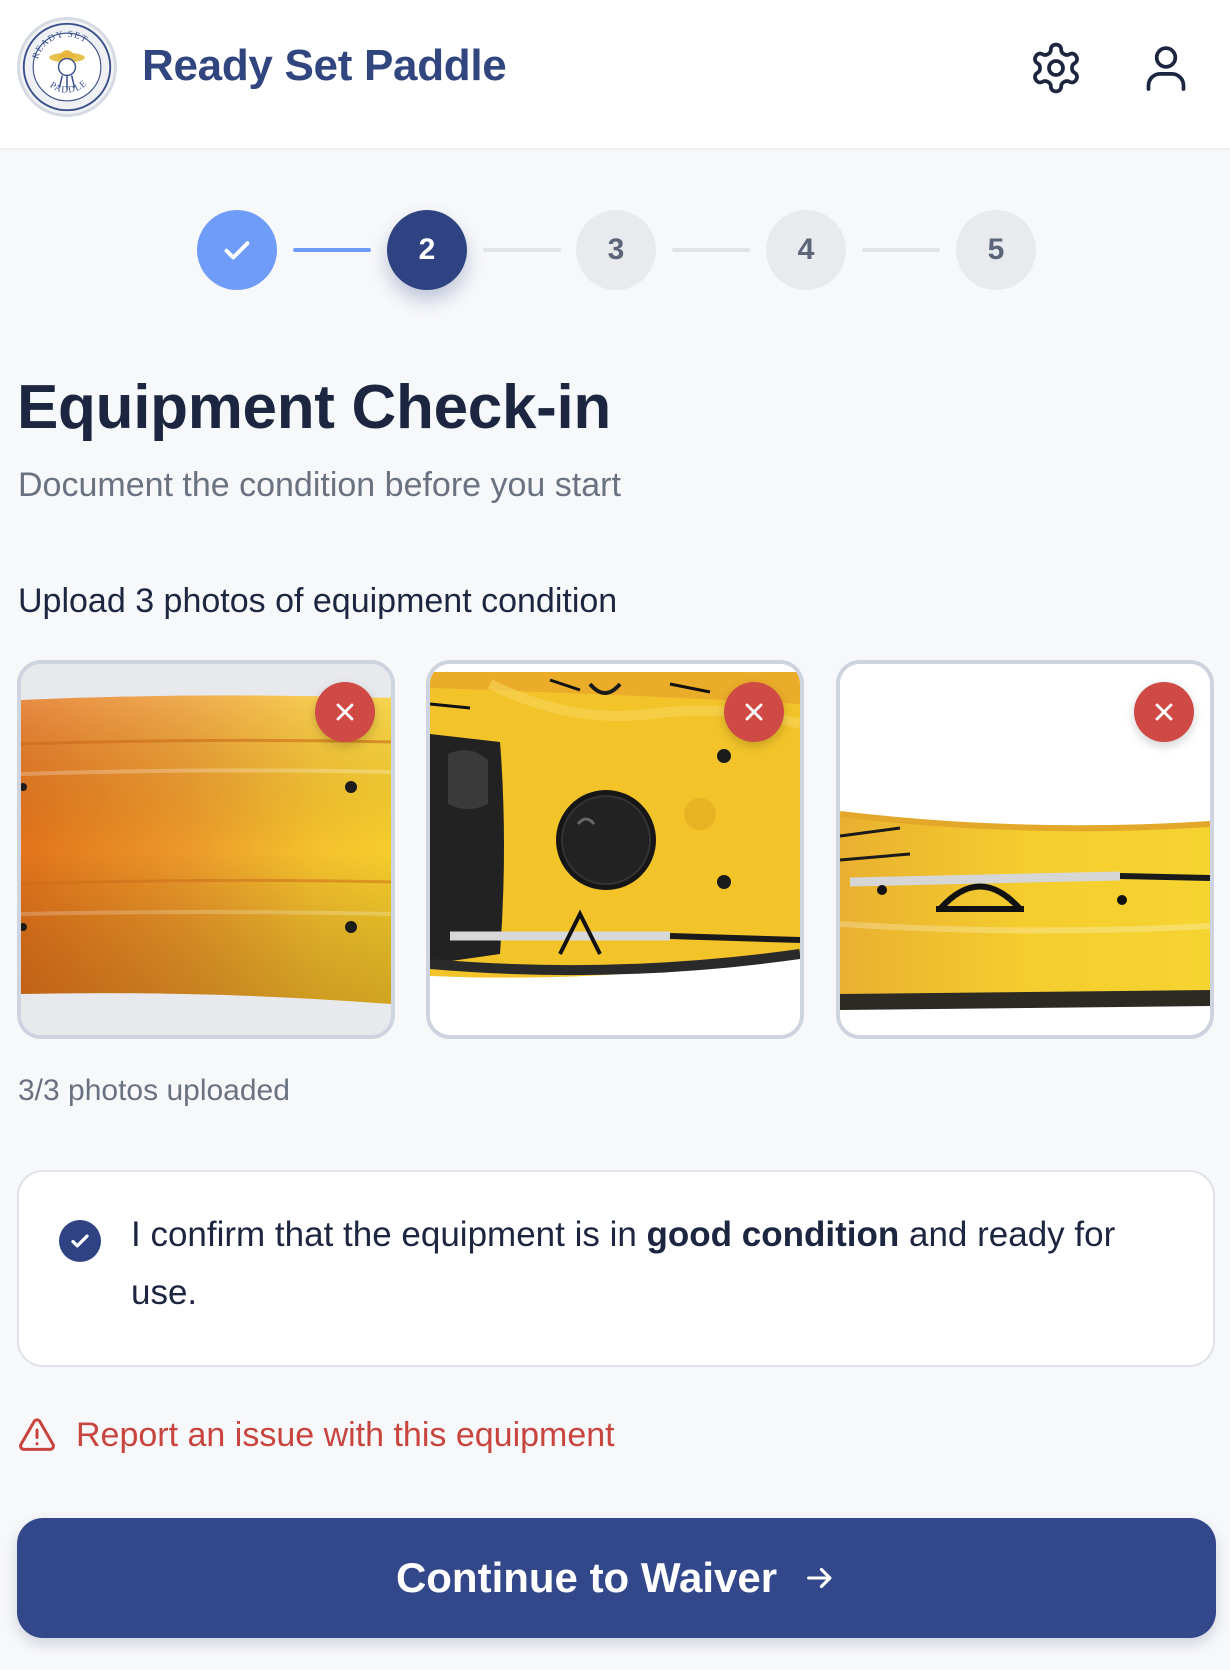 The height and width of the screenshot is (1670, 1230). Describe the element at coordinates (819, 1578) in the screenshot. I see `arrow-right-icon` at that location.